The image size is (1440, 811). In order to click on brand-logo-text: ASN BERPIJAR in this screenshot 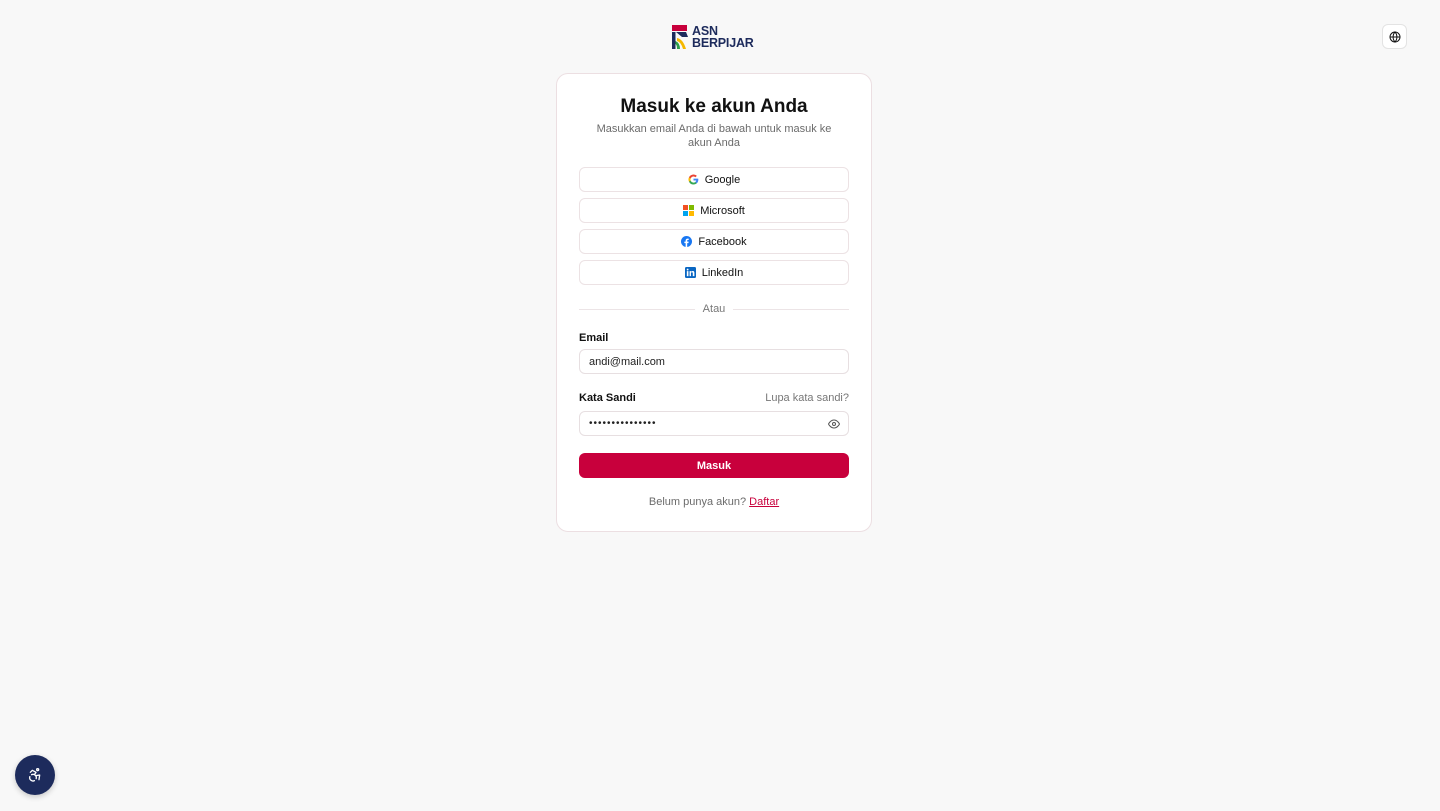, I will do `click(723, 37)`.